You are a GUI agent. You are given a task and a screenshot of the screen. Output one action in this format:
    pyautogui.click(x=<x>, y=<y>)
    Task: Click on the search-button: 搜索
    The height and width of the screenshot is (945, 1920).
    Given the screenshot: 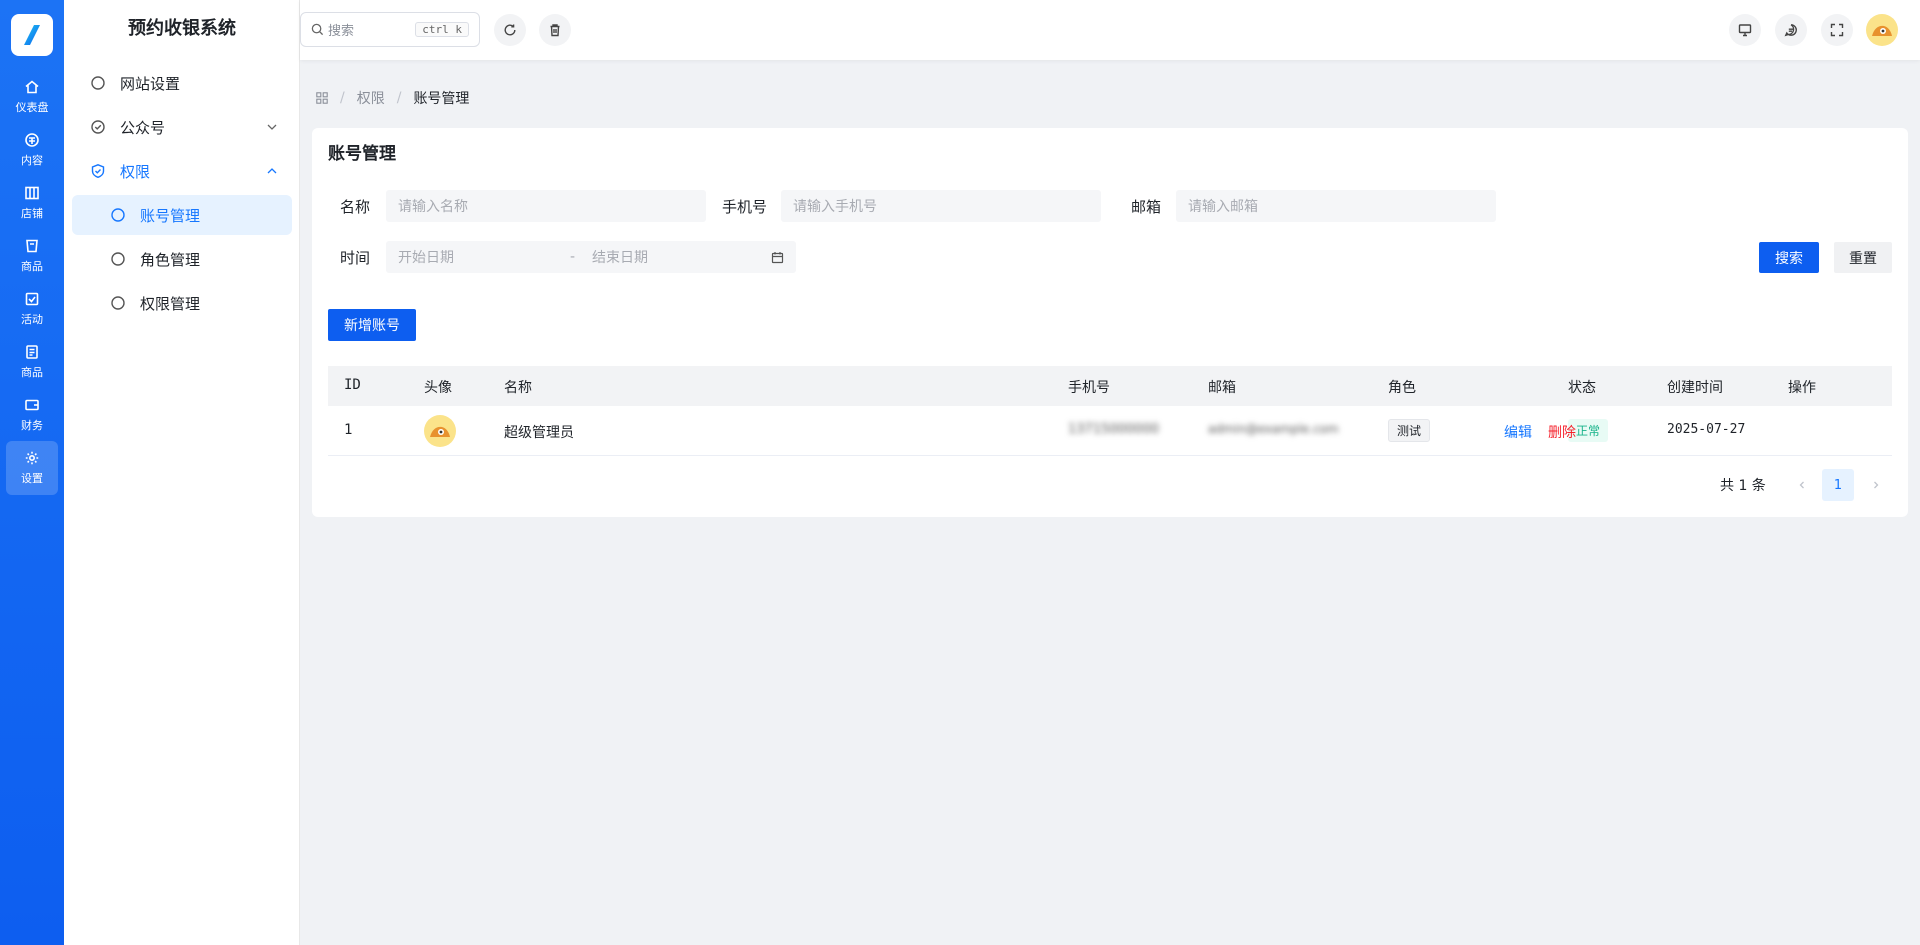 What is the action you would take?
    pyautogui.click(x=1789, y=257)
    